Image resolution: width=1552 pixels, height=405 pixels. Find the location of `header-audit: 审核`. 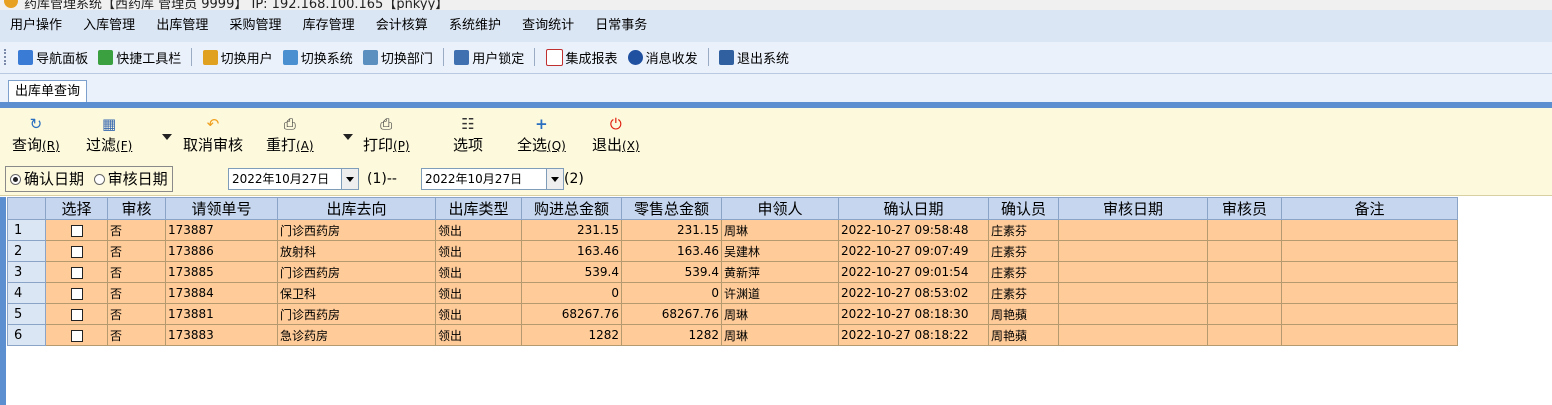

header-audit: 审核 is located at coordinates (136, 208).